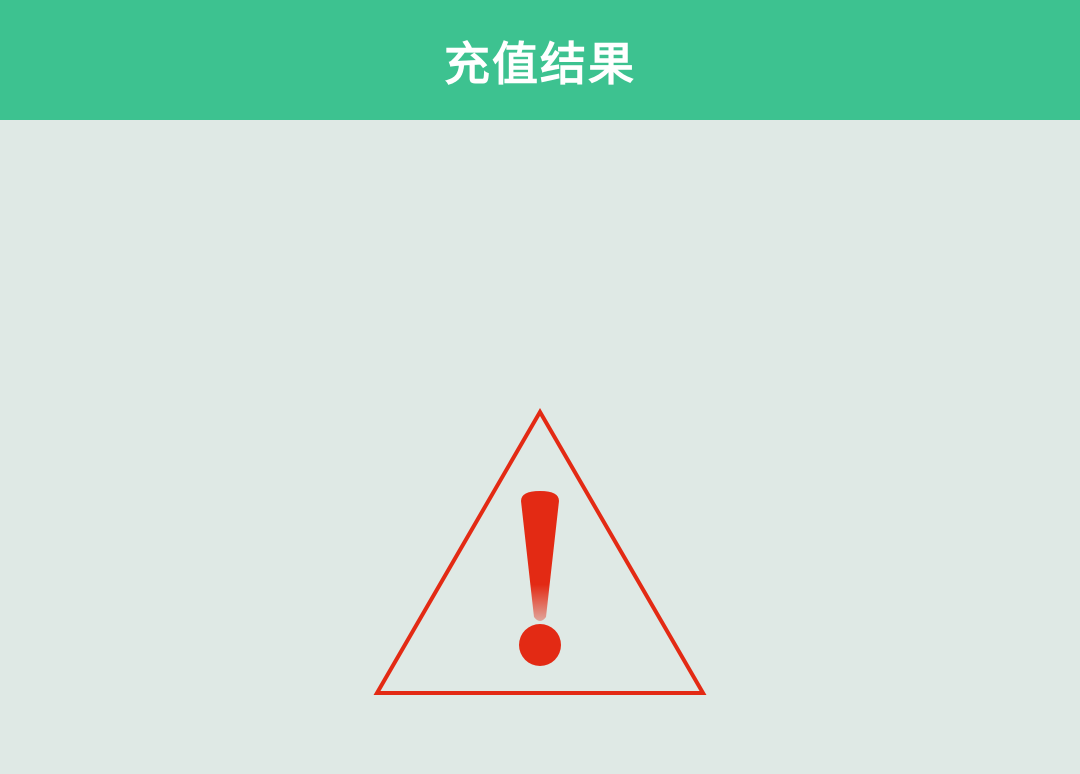 The height and width of the screenshot is (774, 1080). Describe the element at coordinates (540, 64) in the screenshot. I see `page-title: 充值结果` at that location.